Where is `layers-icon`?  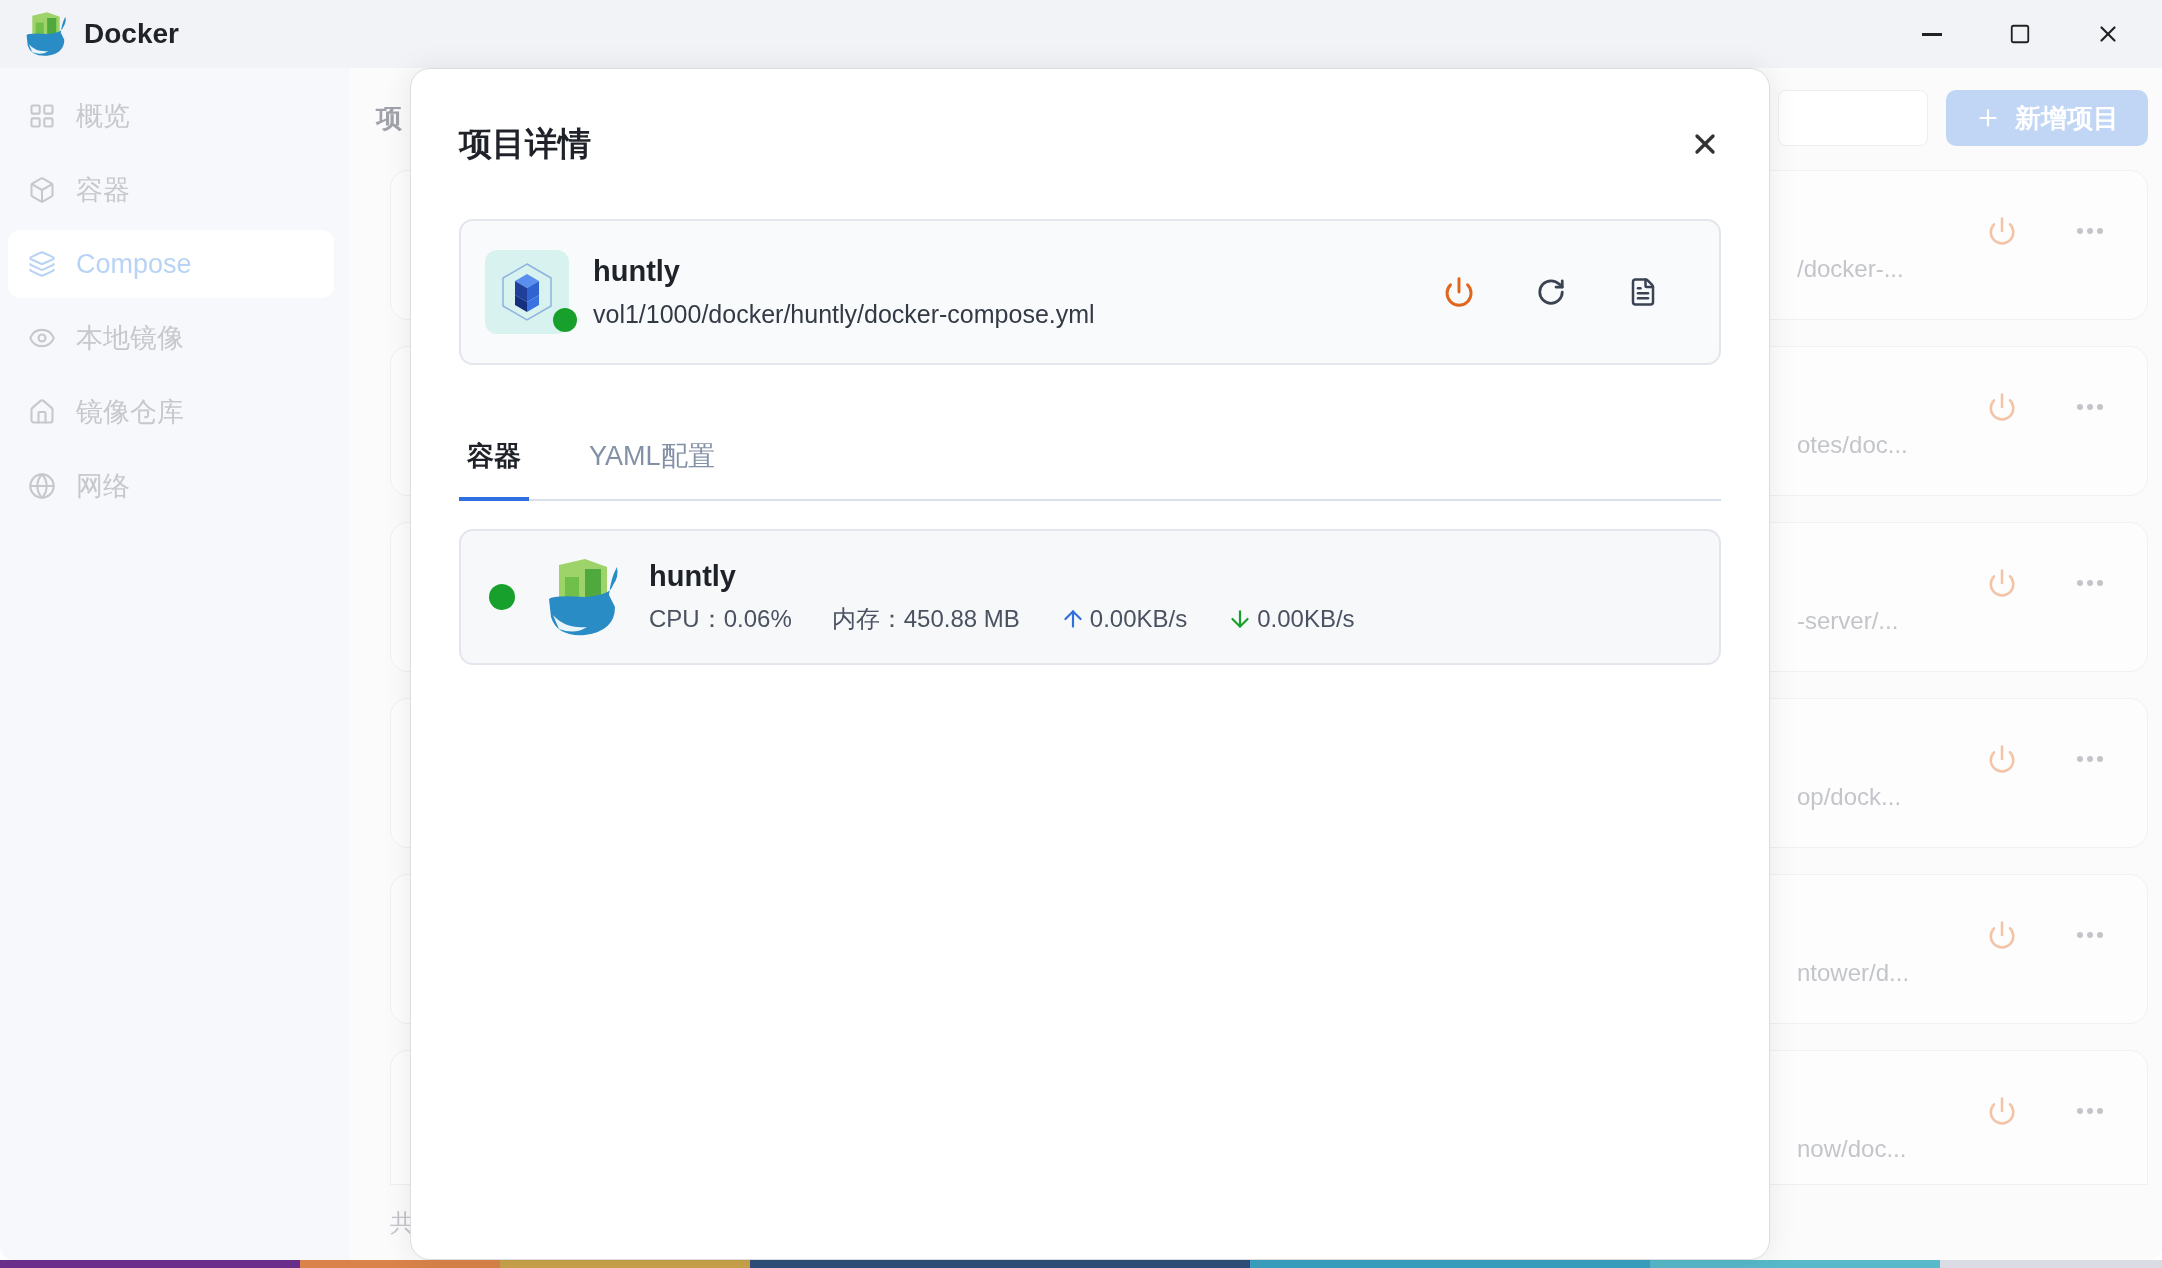 layers-icon is located at coordinates (42, 264).